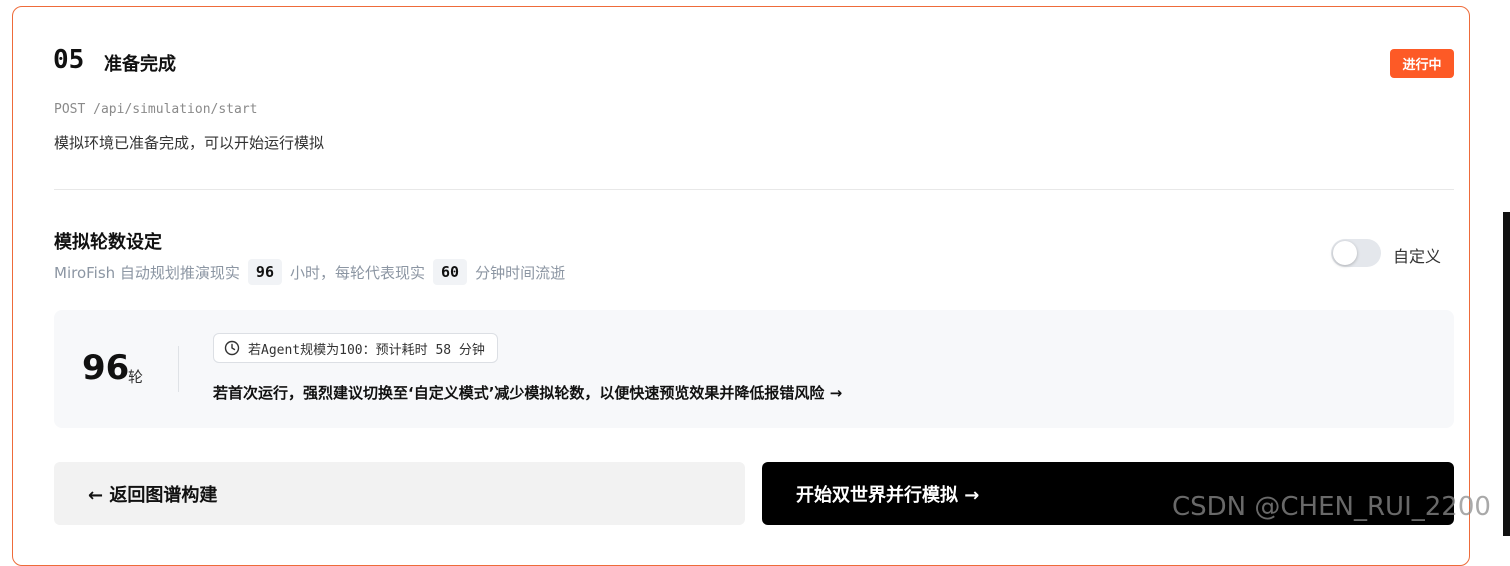 The width and height of the screenshot is (1510, 566). Describe the element at coordinates (1422, 63) in the screenshot. I see `status-badge: 进行中` at that location.